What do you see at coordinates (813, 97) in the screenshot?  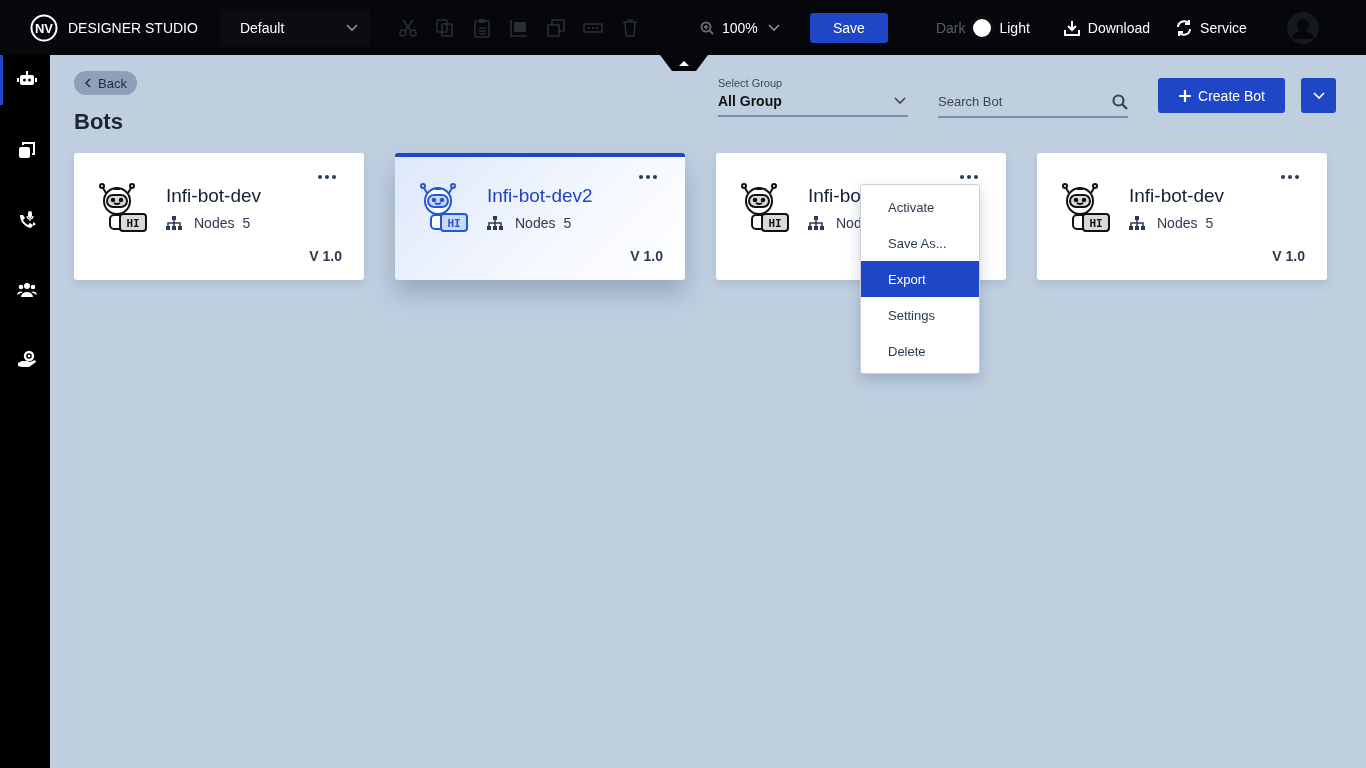 I see `group-select: Select Group All Group` at bounding box center [813, 97].